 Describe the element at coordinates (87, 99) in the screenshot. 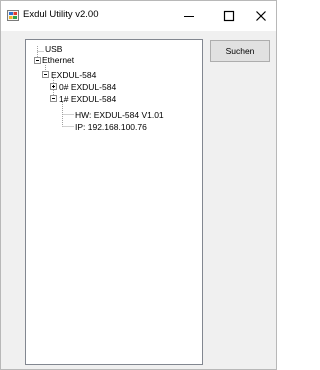

I see `tree-node-device-1: 1# EXDUL-584` at that location.